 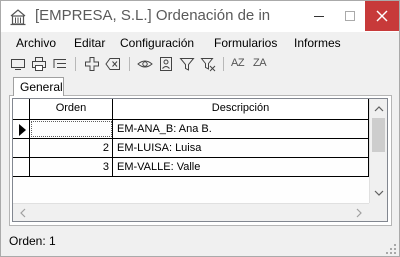 What do you see at coordinates (18, 64) in the screenshot?
I see `display-icon` at bounding box center [18, 64].